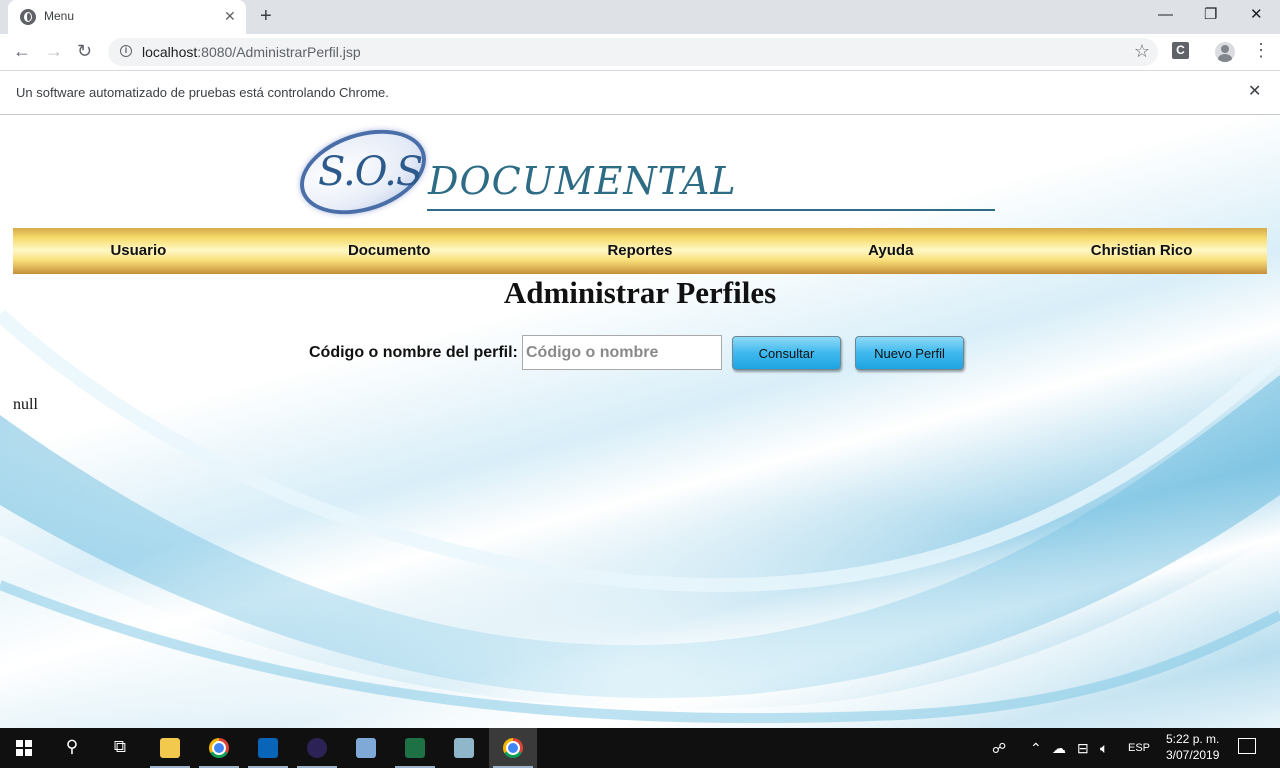 This screenshot has height=768, width=1280. I want to click on taskbar-notepad, so click(464, 748).